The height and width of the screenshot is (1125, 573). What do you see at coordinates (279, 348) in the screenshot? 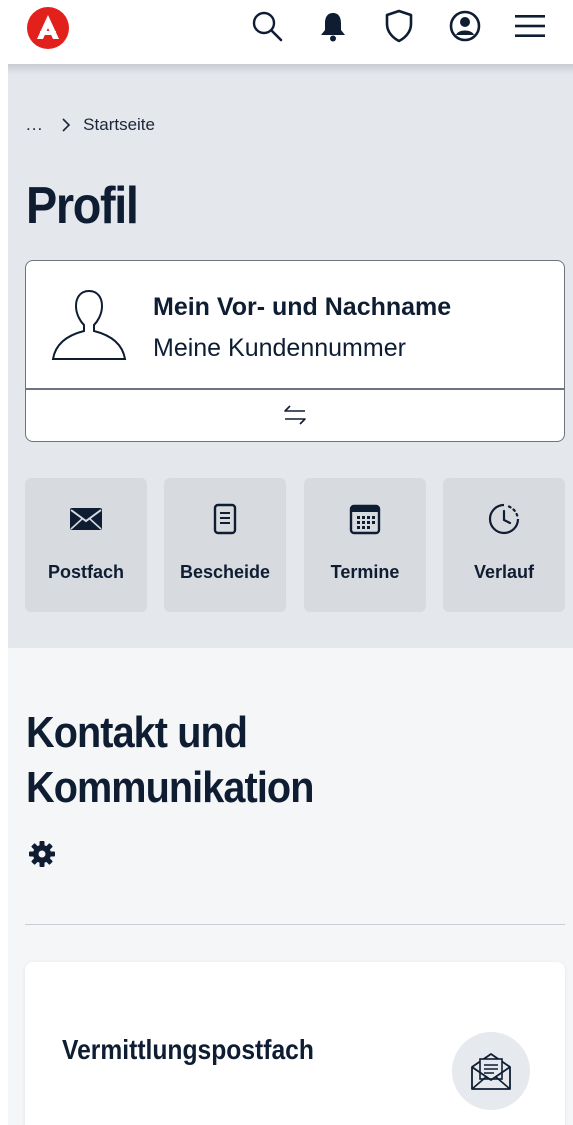
I see `profile-customer-number: Meine Kundennummer` at bounding box center [279, 348].